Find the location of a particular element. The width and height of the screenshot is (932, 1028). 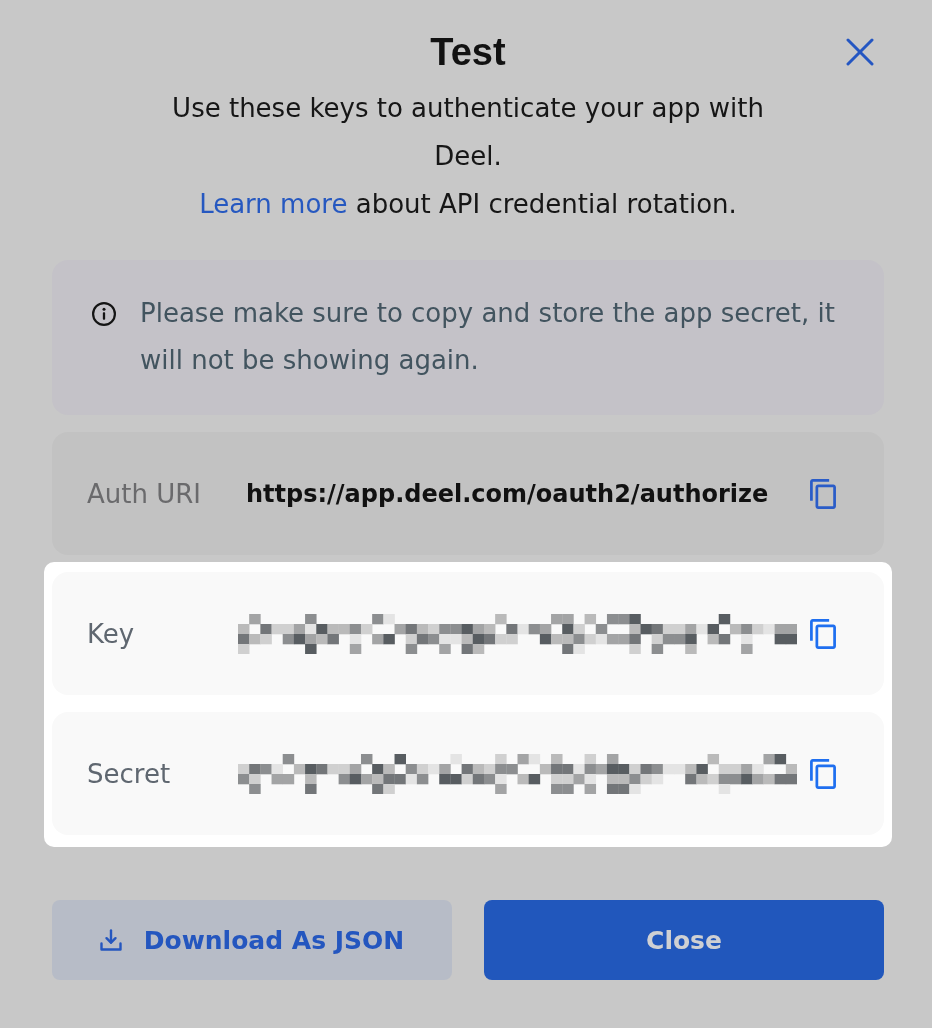

description-text: Use these keys to authenticate your app with Deel. is located at coordinates (468, 132).